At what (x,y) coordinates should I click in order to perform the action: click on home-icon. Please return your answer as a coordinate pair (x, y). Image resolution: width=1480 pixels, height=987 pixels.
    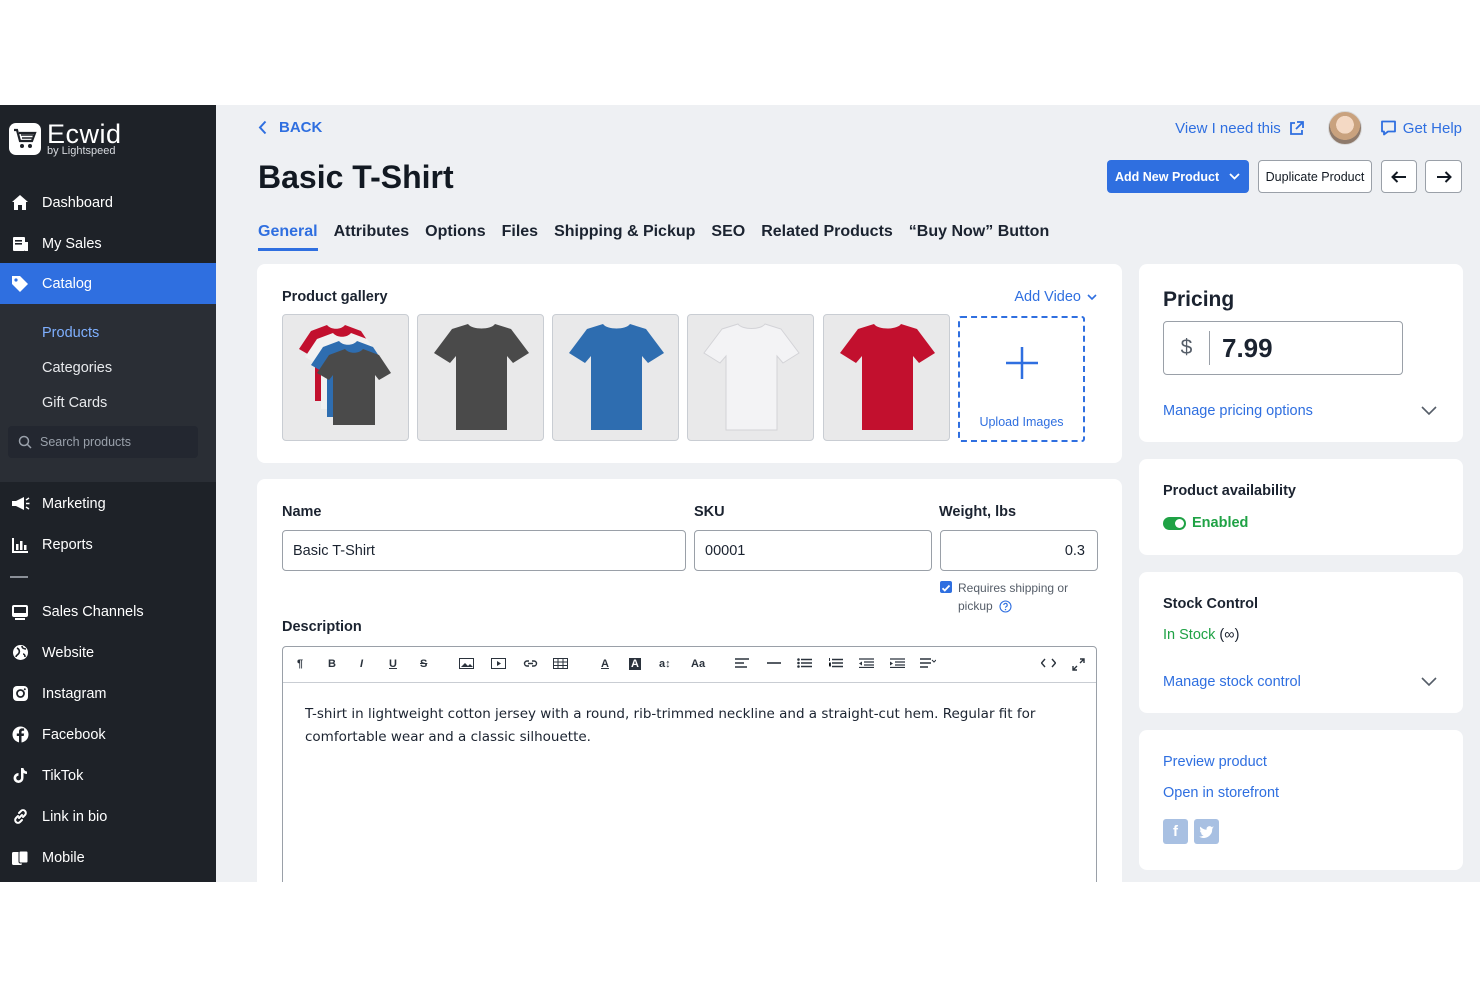
    Looking at the image, I should click on (20, 203).